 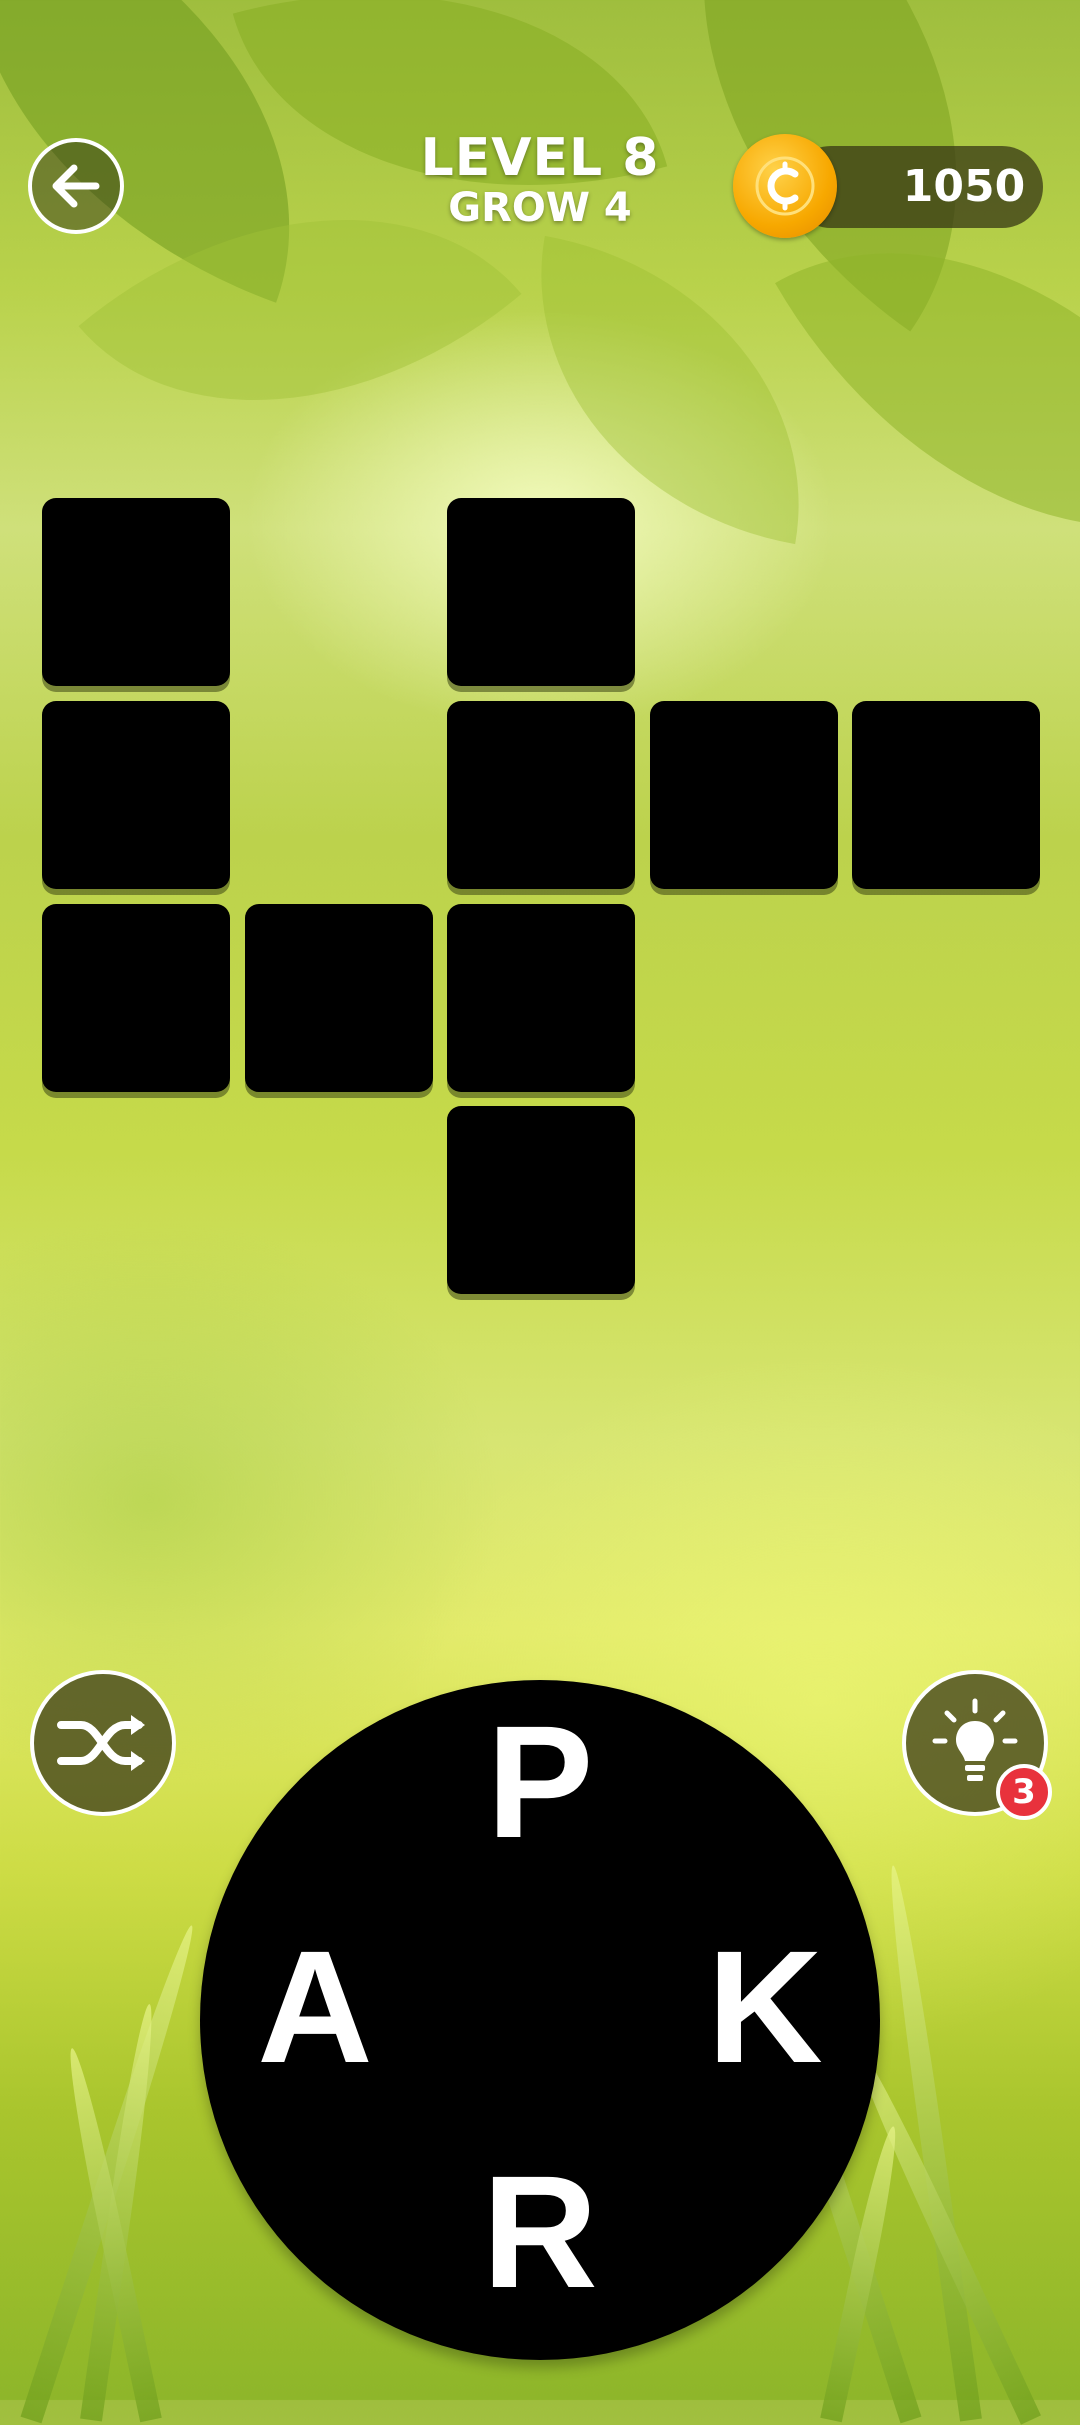 I want to click on level-subtitle: GROW 4, so click(x=540, y=208).